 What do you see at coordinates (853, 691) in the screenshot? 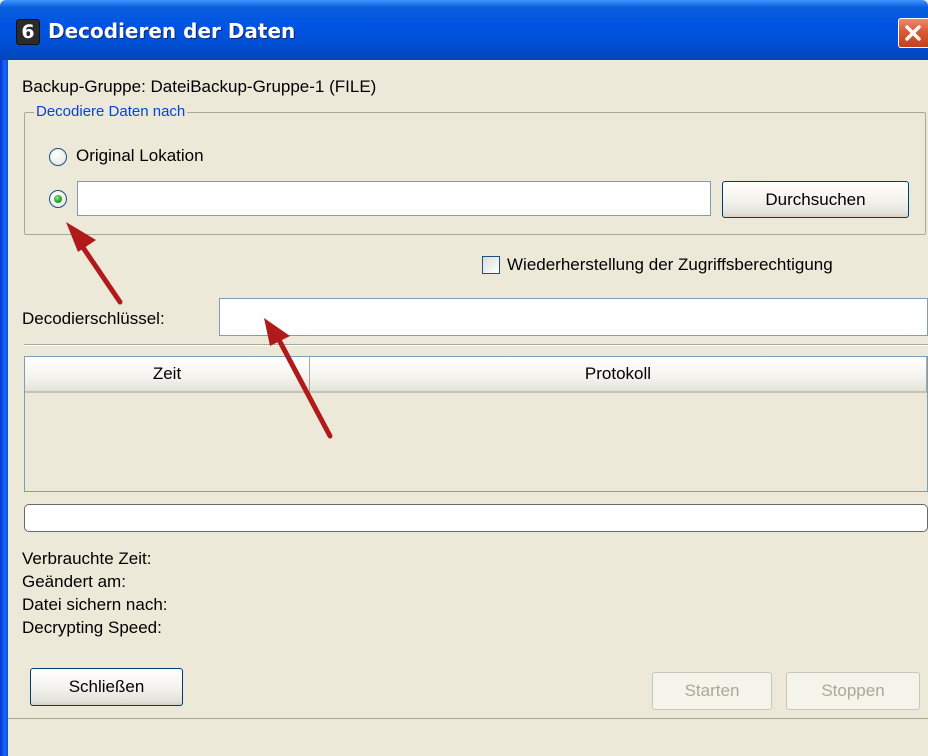
I see `stop-button: Stoppen` at bounding box center [853, 691].